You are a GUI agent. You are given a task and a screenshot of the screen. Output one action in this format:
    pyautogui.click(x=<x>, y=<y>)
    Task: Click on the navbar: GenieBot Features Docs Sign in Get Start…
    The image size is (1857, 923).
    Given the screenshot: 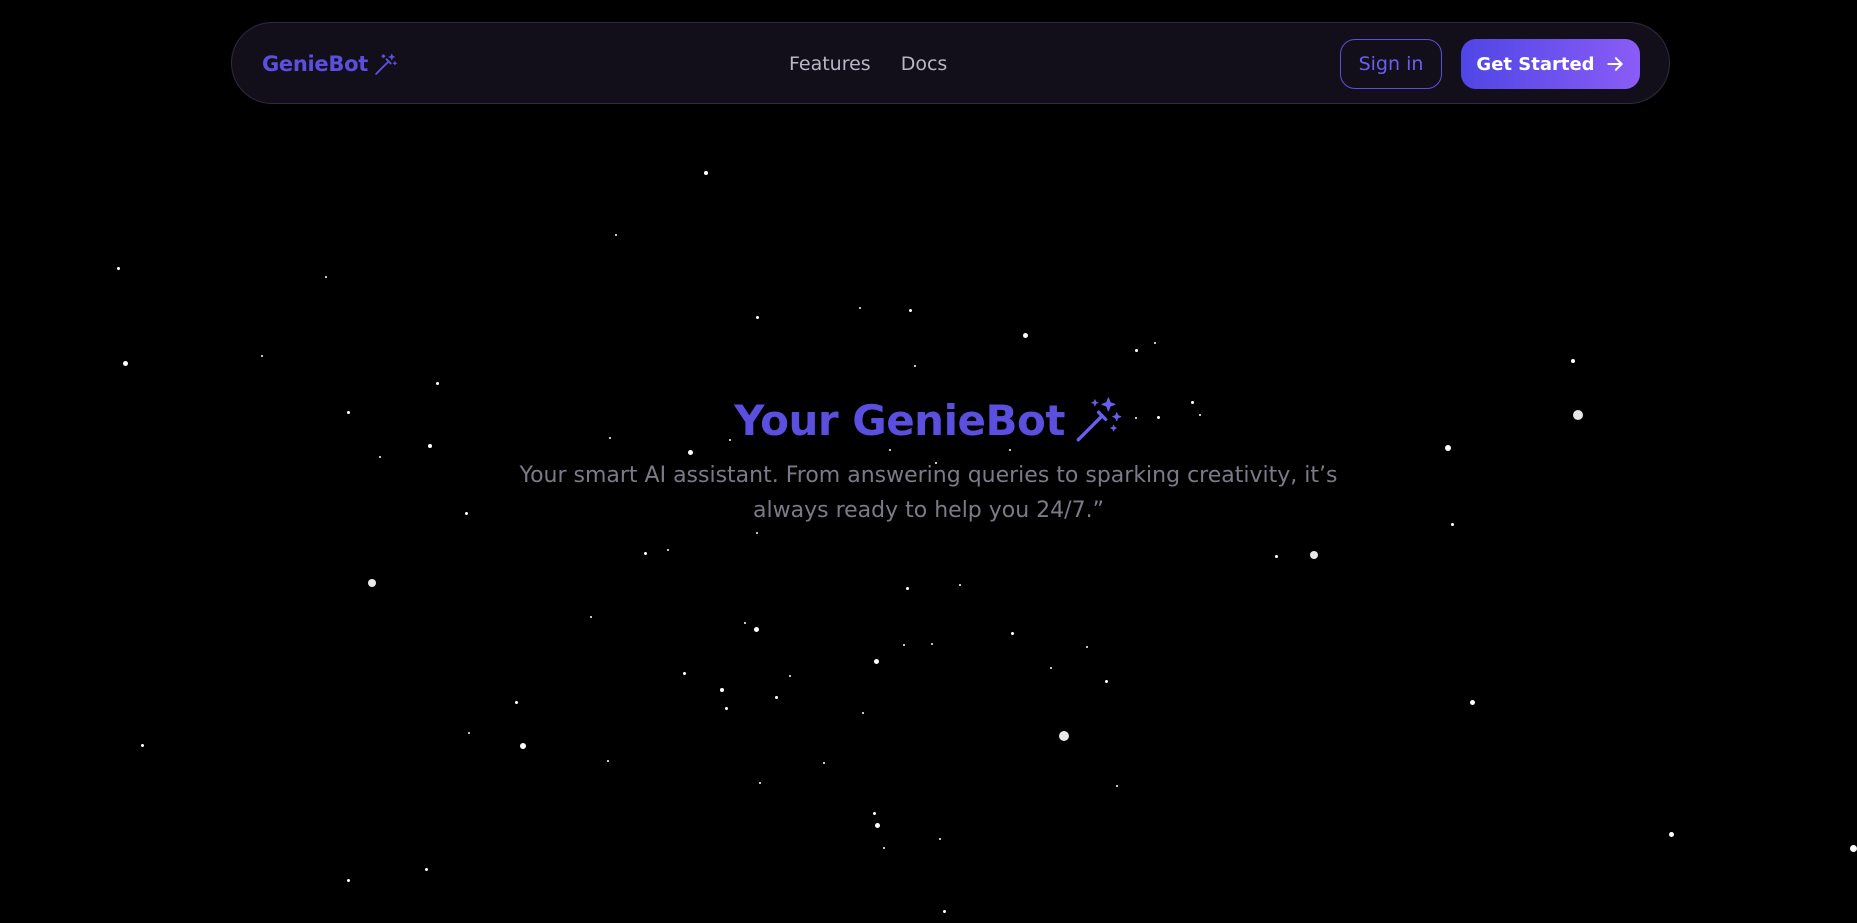 What is the action you would take?
    pyautogui.click(x=950, y=63)
    